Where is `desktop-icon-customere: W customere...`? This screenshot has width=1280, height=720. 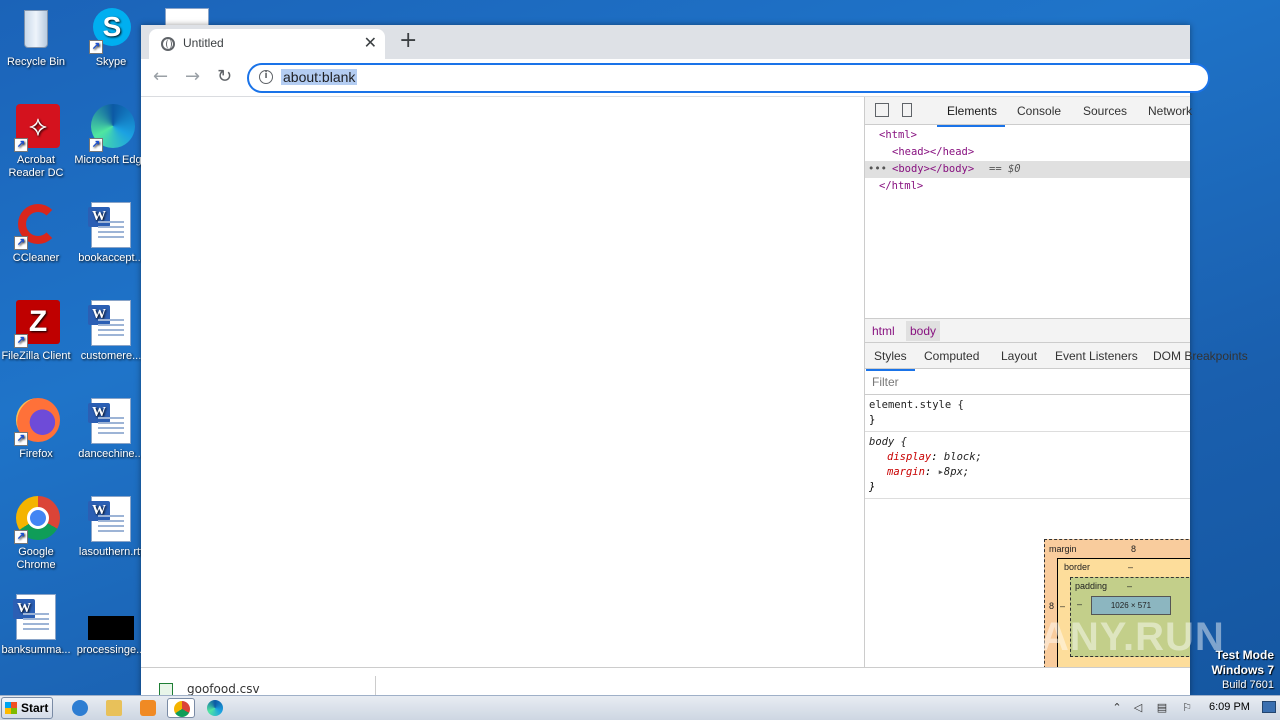
desktop-icon-customere: W customere... is located at coordinates (111, 331).